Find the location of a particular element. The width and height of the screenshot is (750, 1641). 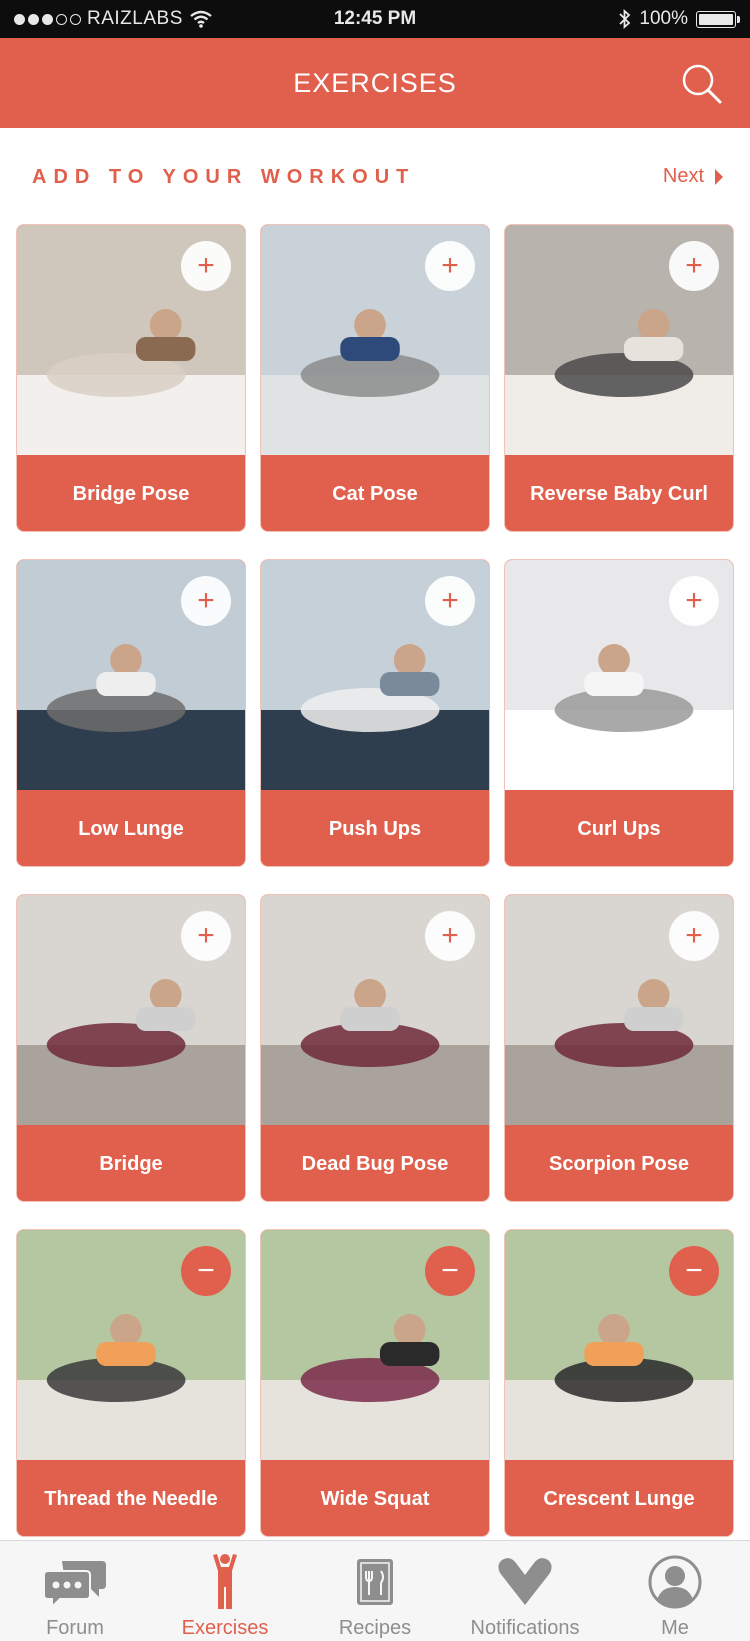

search-button is located at coordinates (702, 84).